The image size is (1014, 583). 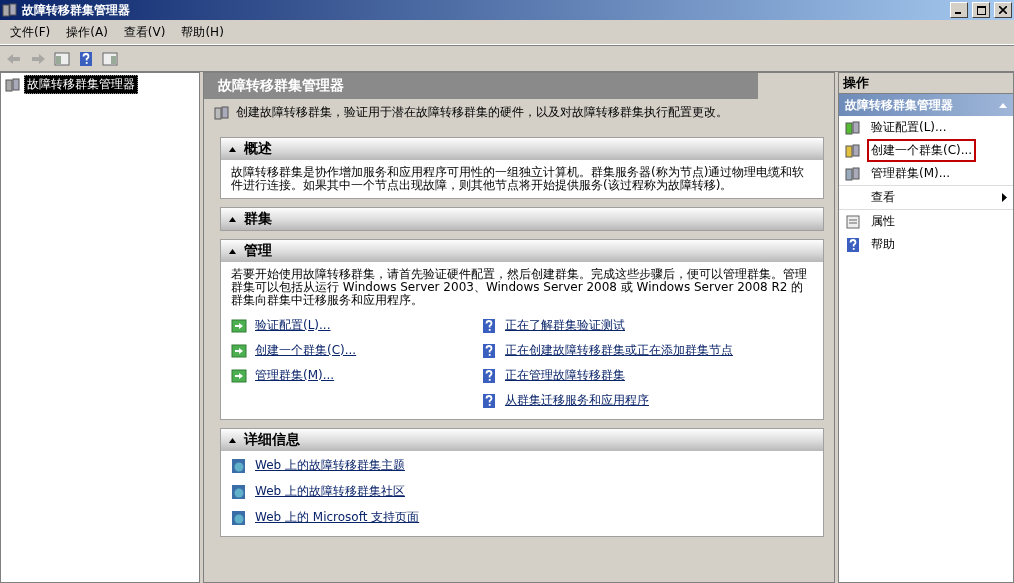 I want to click on section-title: 管理, so click(x=258, y=251).